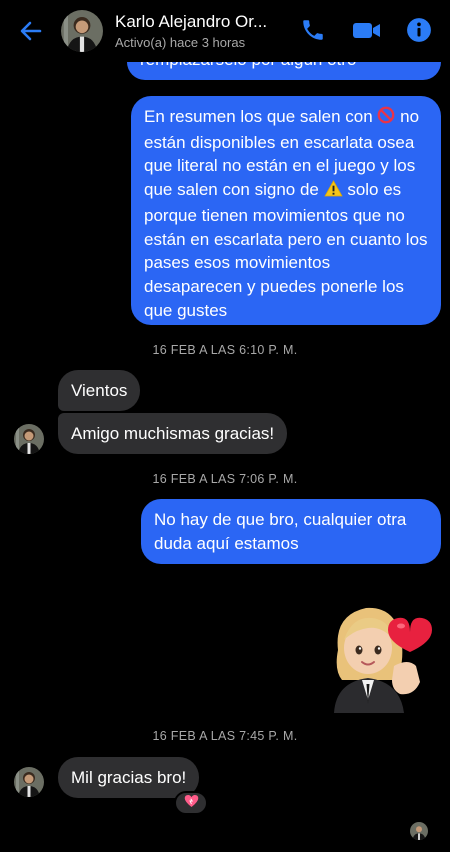 This screenshot has width=450, height=852. What do you see at coordinates (381, 656) in the screenshot?
I see `avatar-sticker` at bounding box center [381, 656].